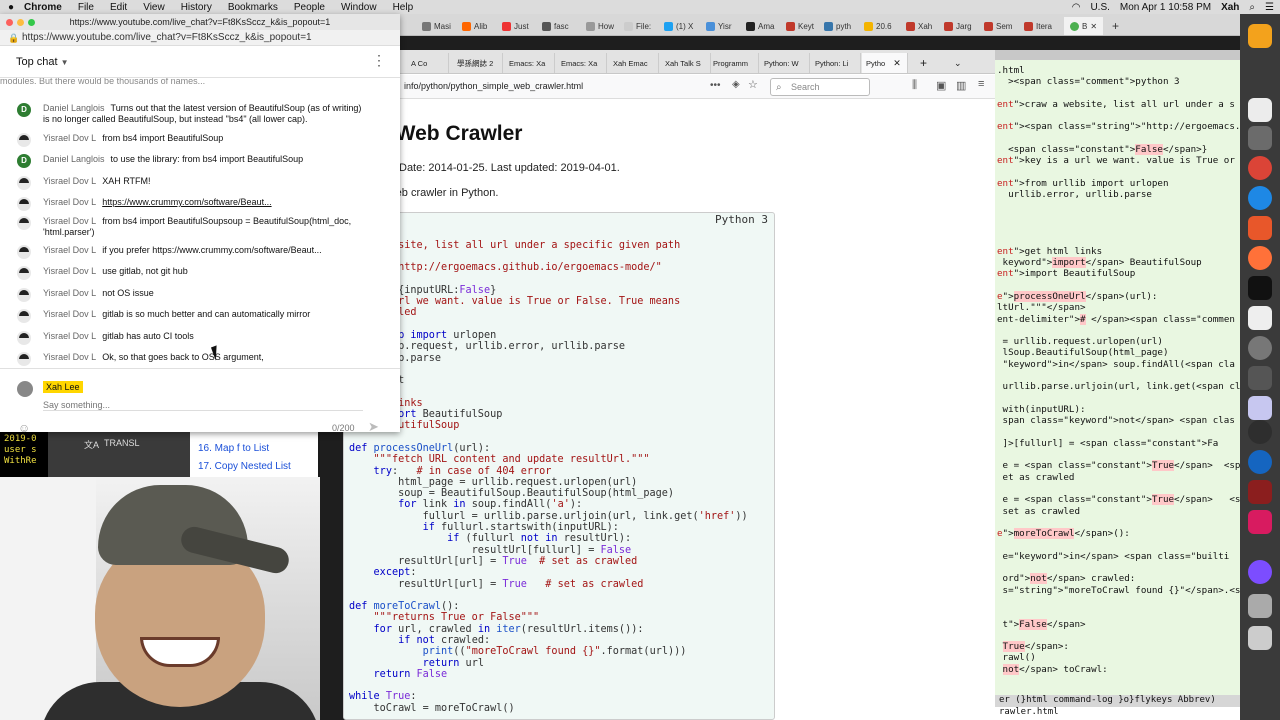  Describe the element at coordinates (1230, 7) in the screenshot. I see `user-name: Xah` at that location.